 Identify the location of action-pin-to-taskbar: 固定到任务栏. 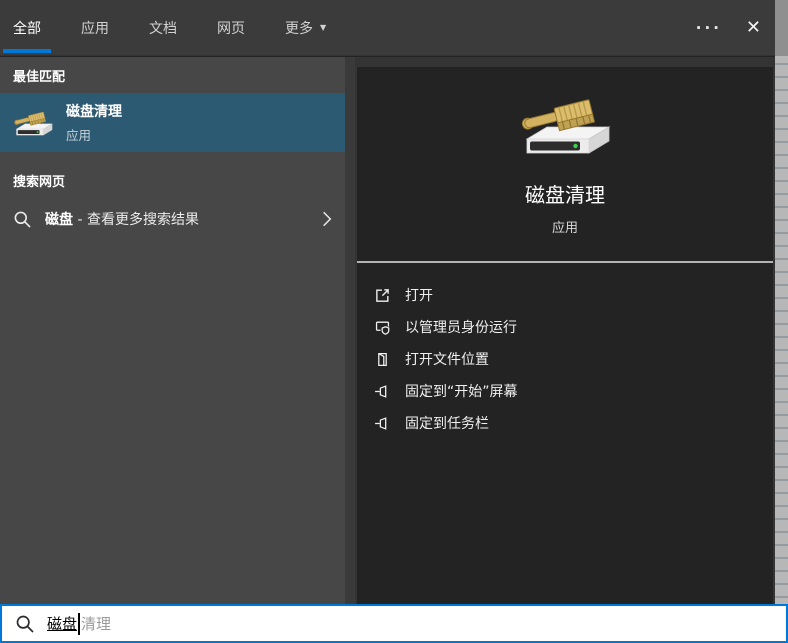
(573, 423).